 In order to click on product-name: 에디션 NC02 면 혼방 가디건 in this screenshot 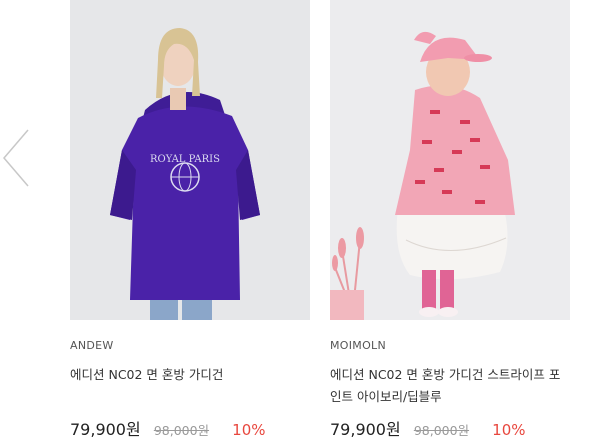, I will do `click(190, 386)`.